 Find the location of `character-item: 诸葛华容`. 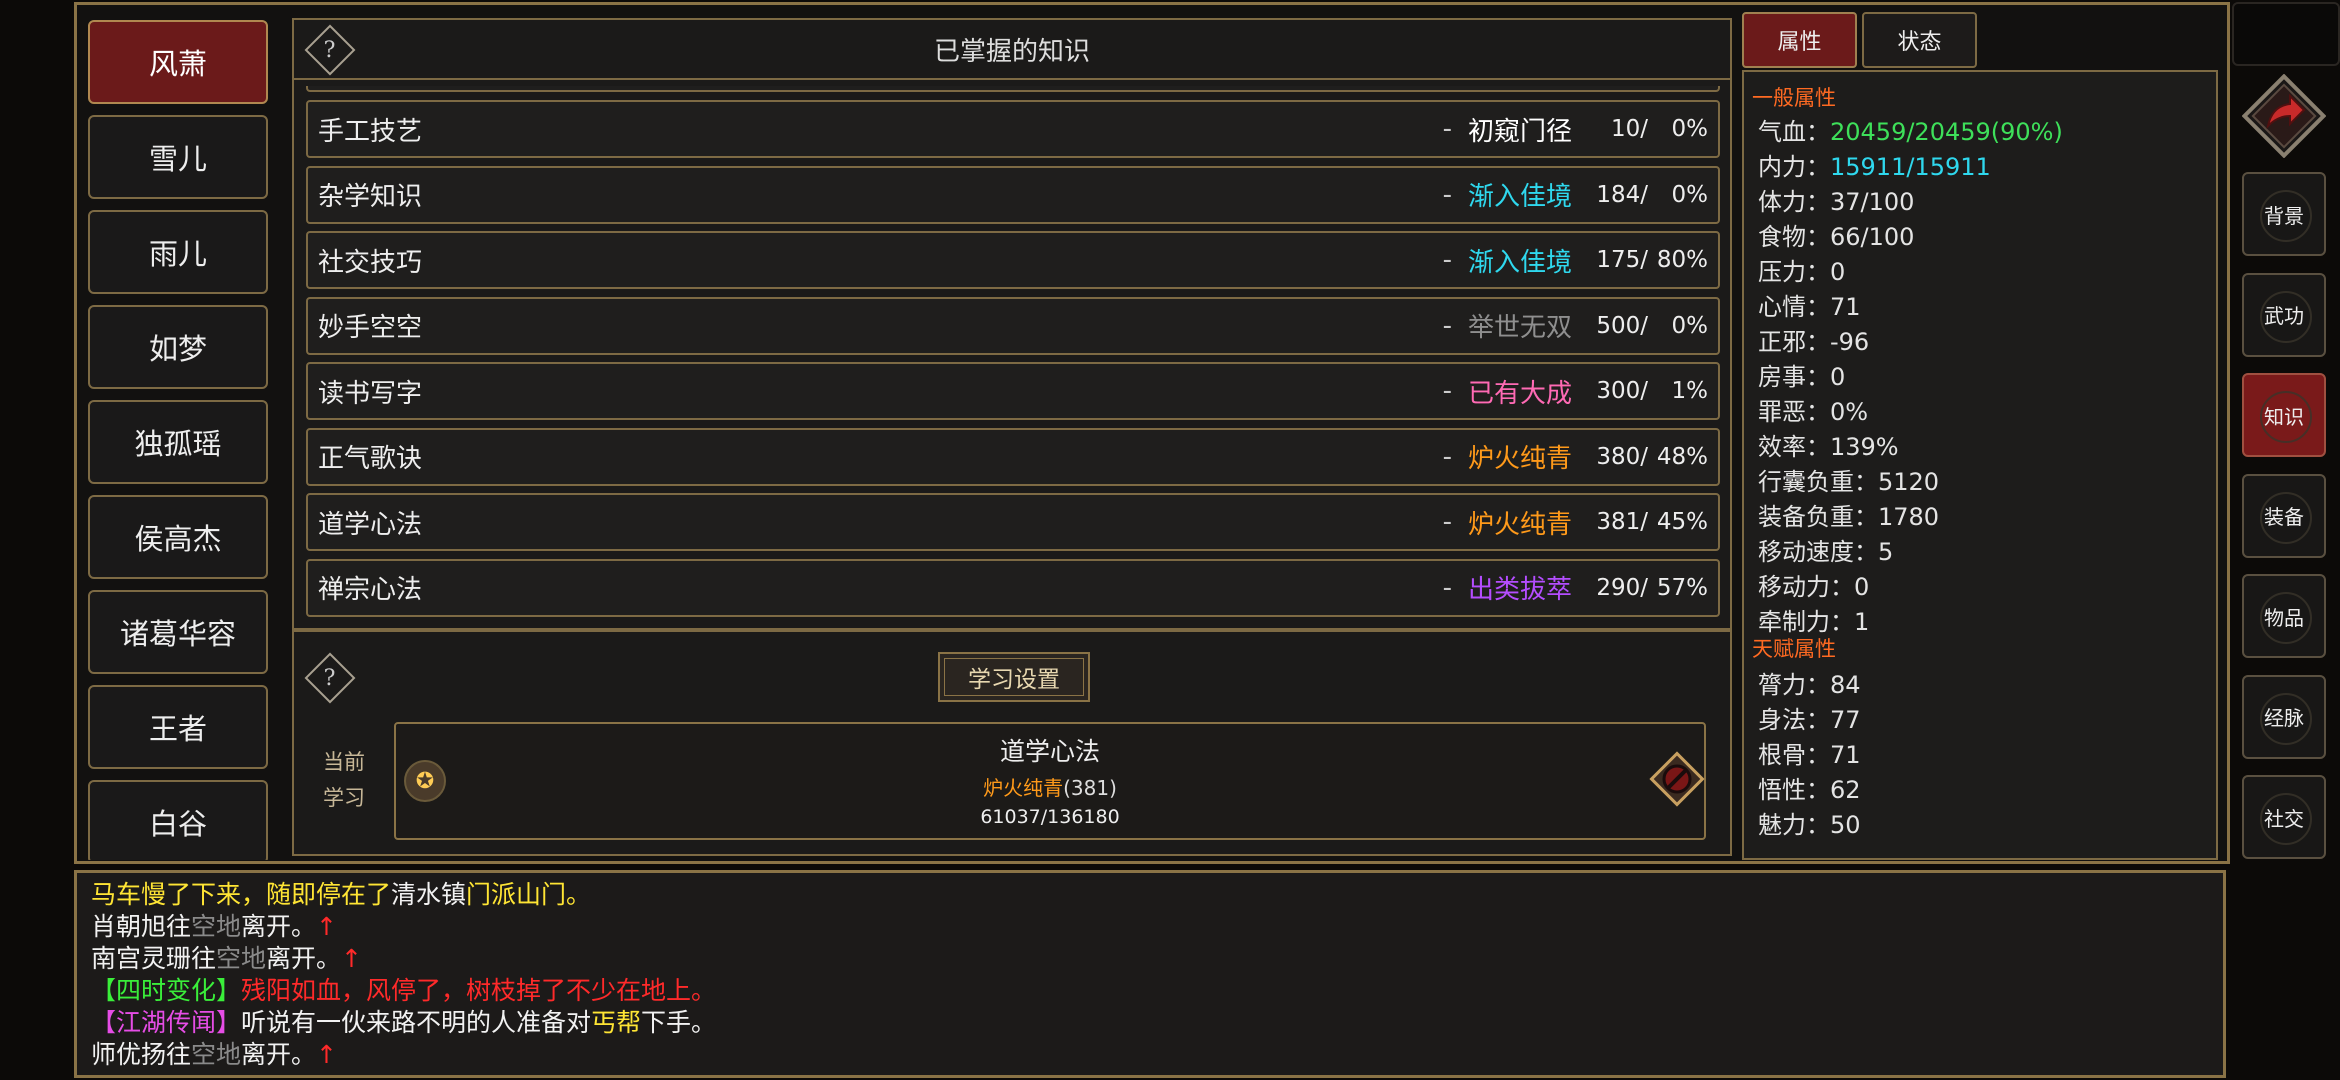

character-item: 诸葛华容 is located at coordinates (178, 632).